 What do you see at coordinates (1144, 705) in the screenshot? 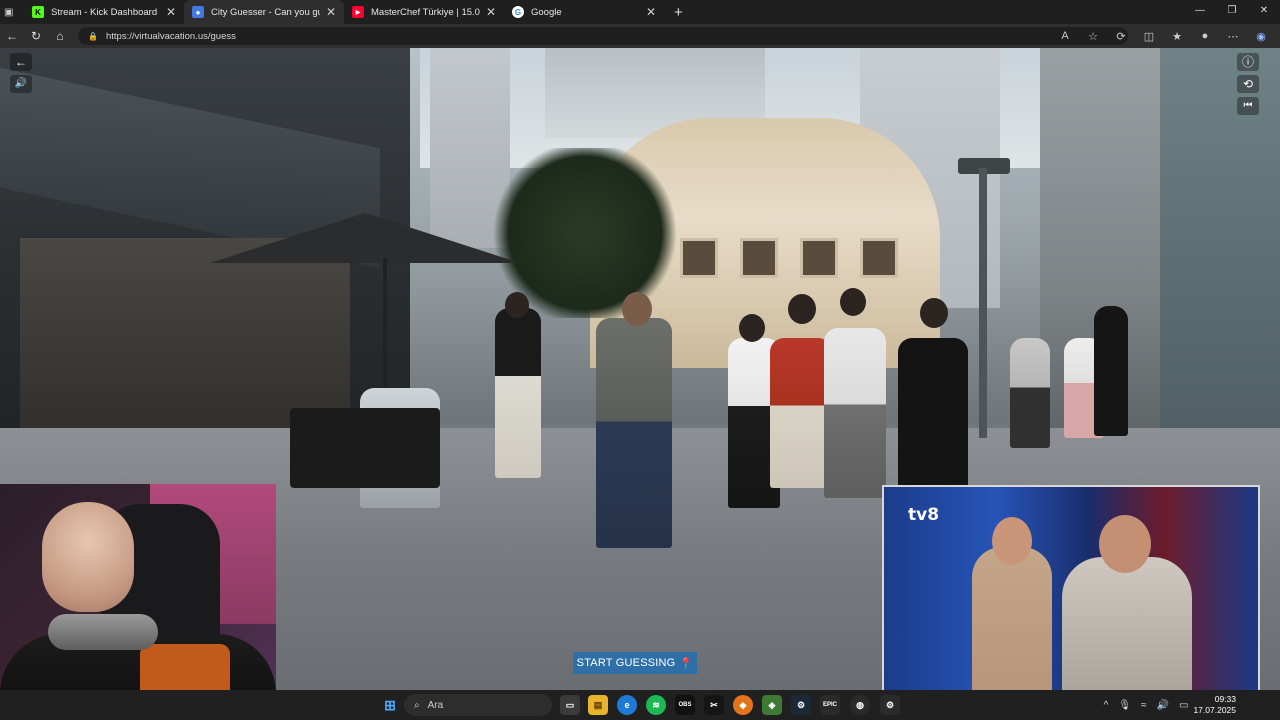
I see `wifi-icon: ≈` at bounding box center [1144, 705].